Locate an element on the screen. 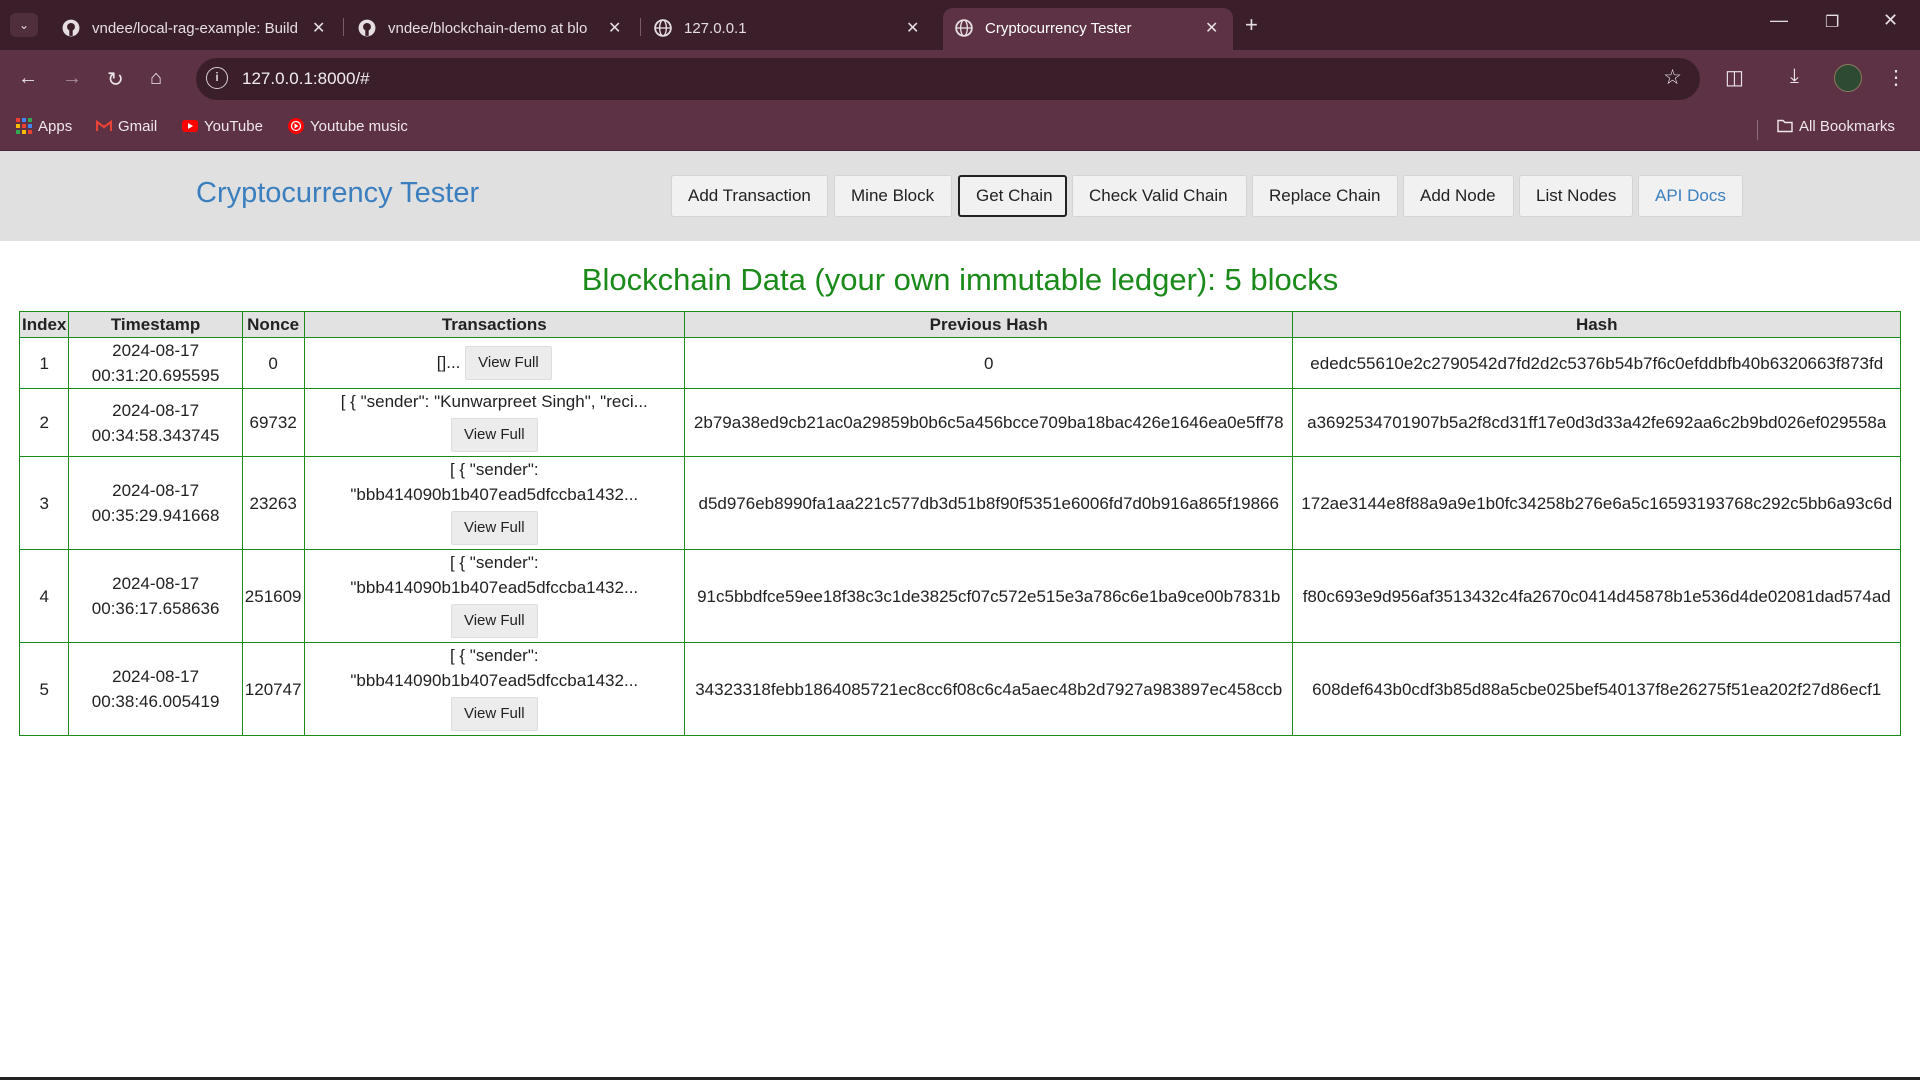 The height and width of the screenshot is (1080, 1920). col-header-previous-hash: Previous Hash is located at coordinates (989, 324).